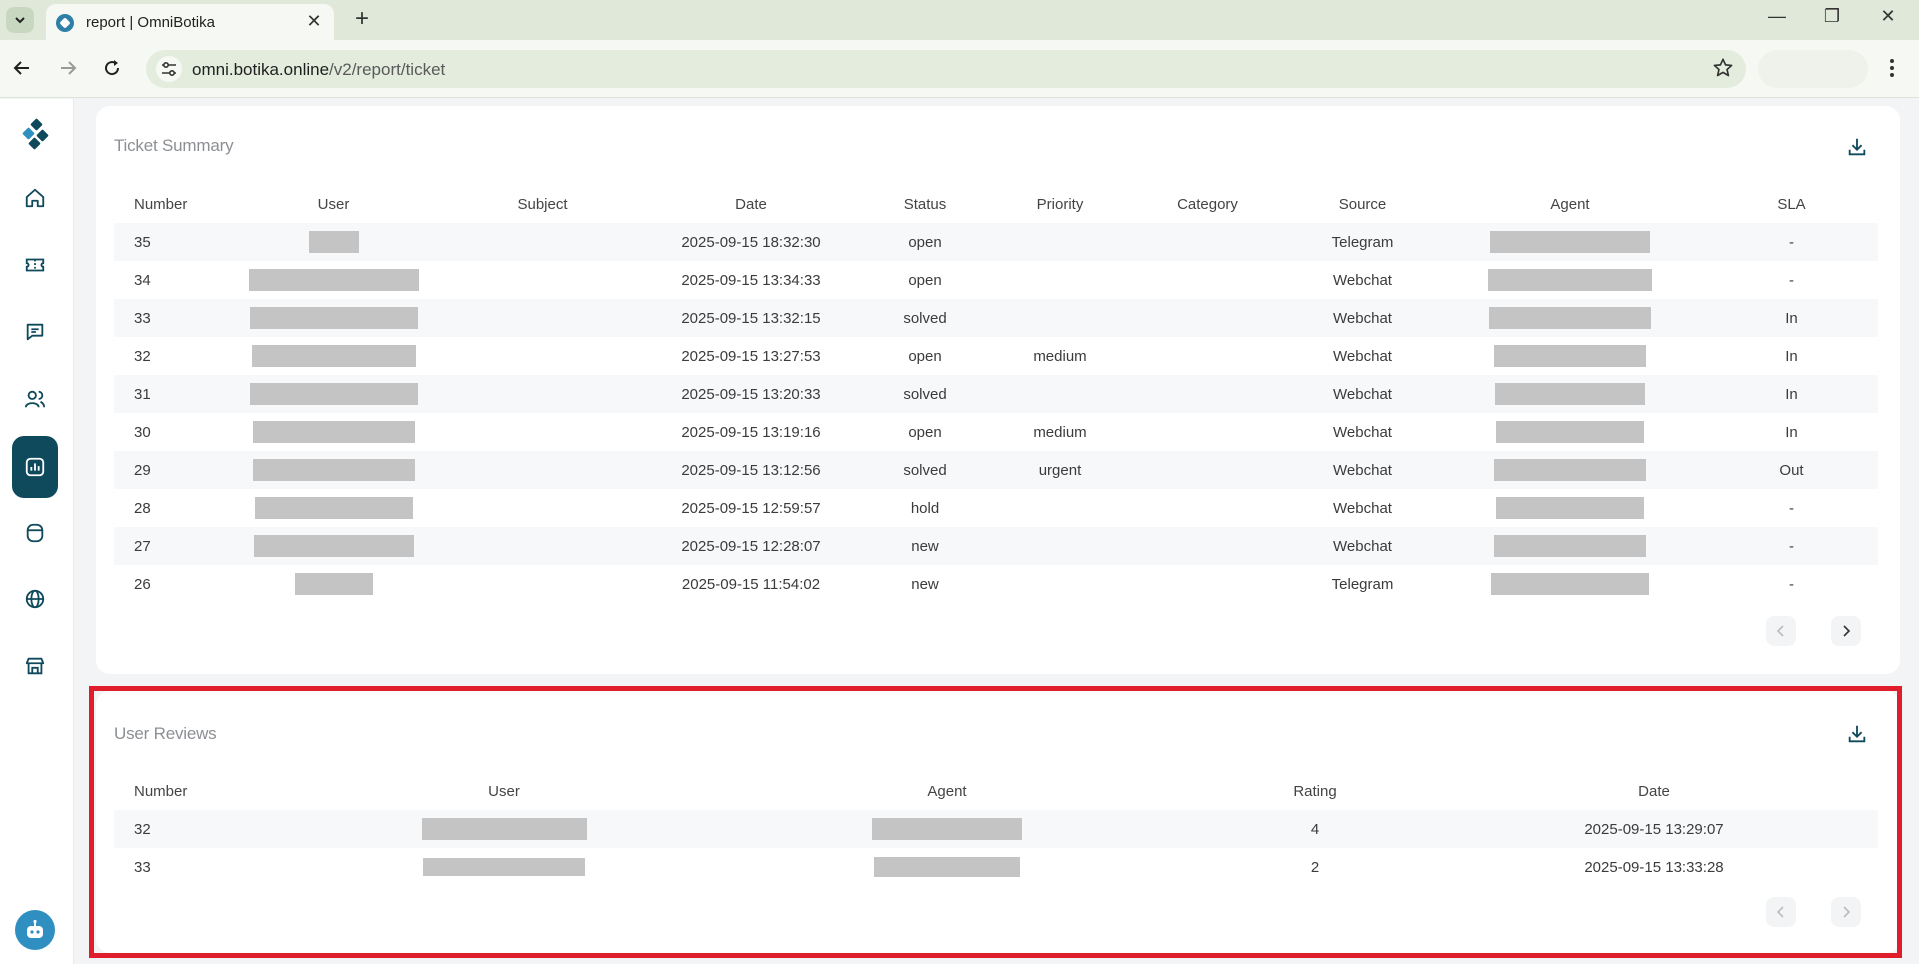 This screenshot has width=1919, height=964. I want to click on store-icon, so click(35, 666).